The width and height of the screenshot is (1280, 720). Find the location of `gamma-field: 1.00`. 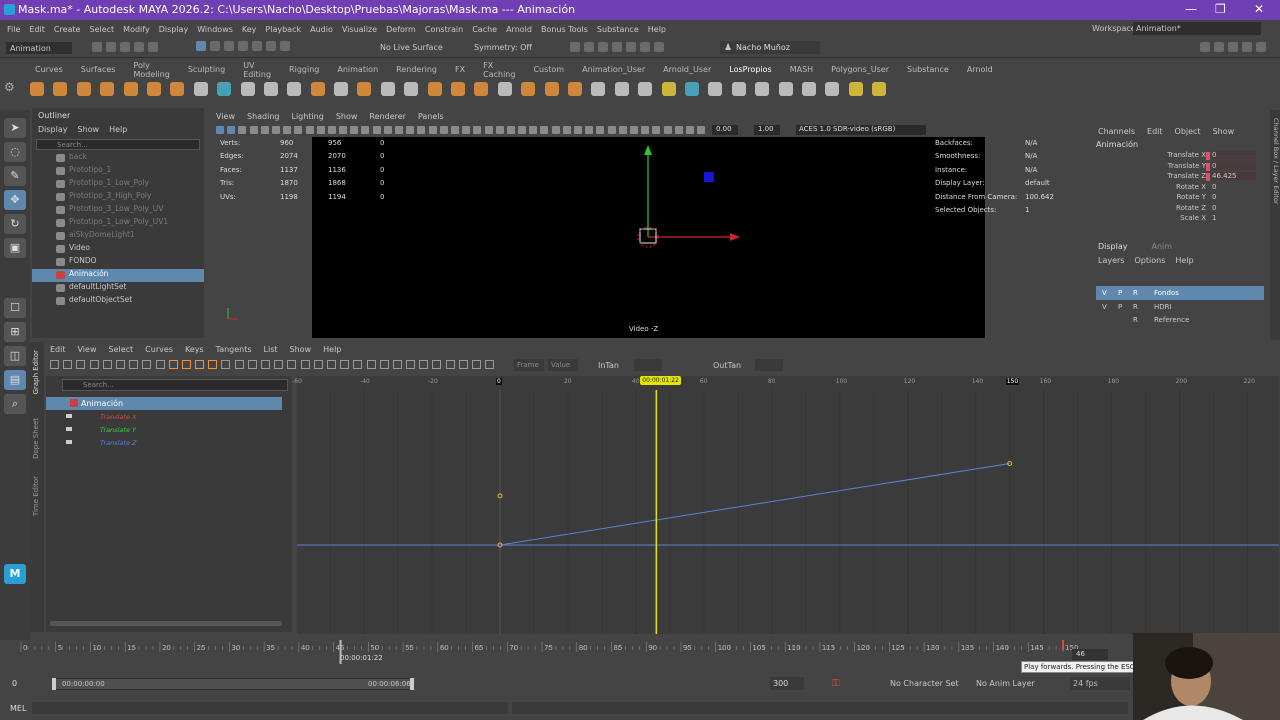

gamma-field: 1.00 is located at coordinates (767, 130).